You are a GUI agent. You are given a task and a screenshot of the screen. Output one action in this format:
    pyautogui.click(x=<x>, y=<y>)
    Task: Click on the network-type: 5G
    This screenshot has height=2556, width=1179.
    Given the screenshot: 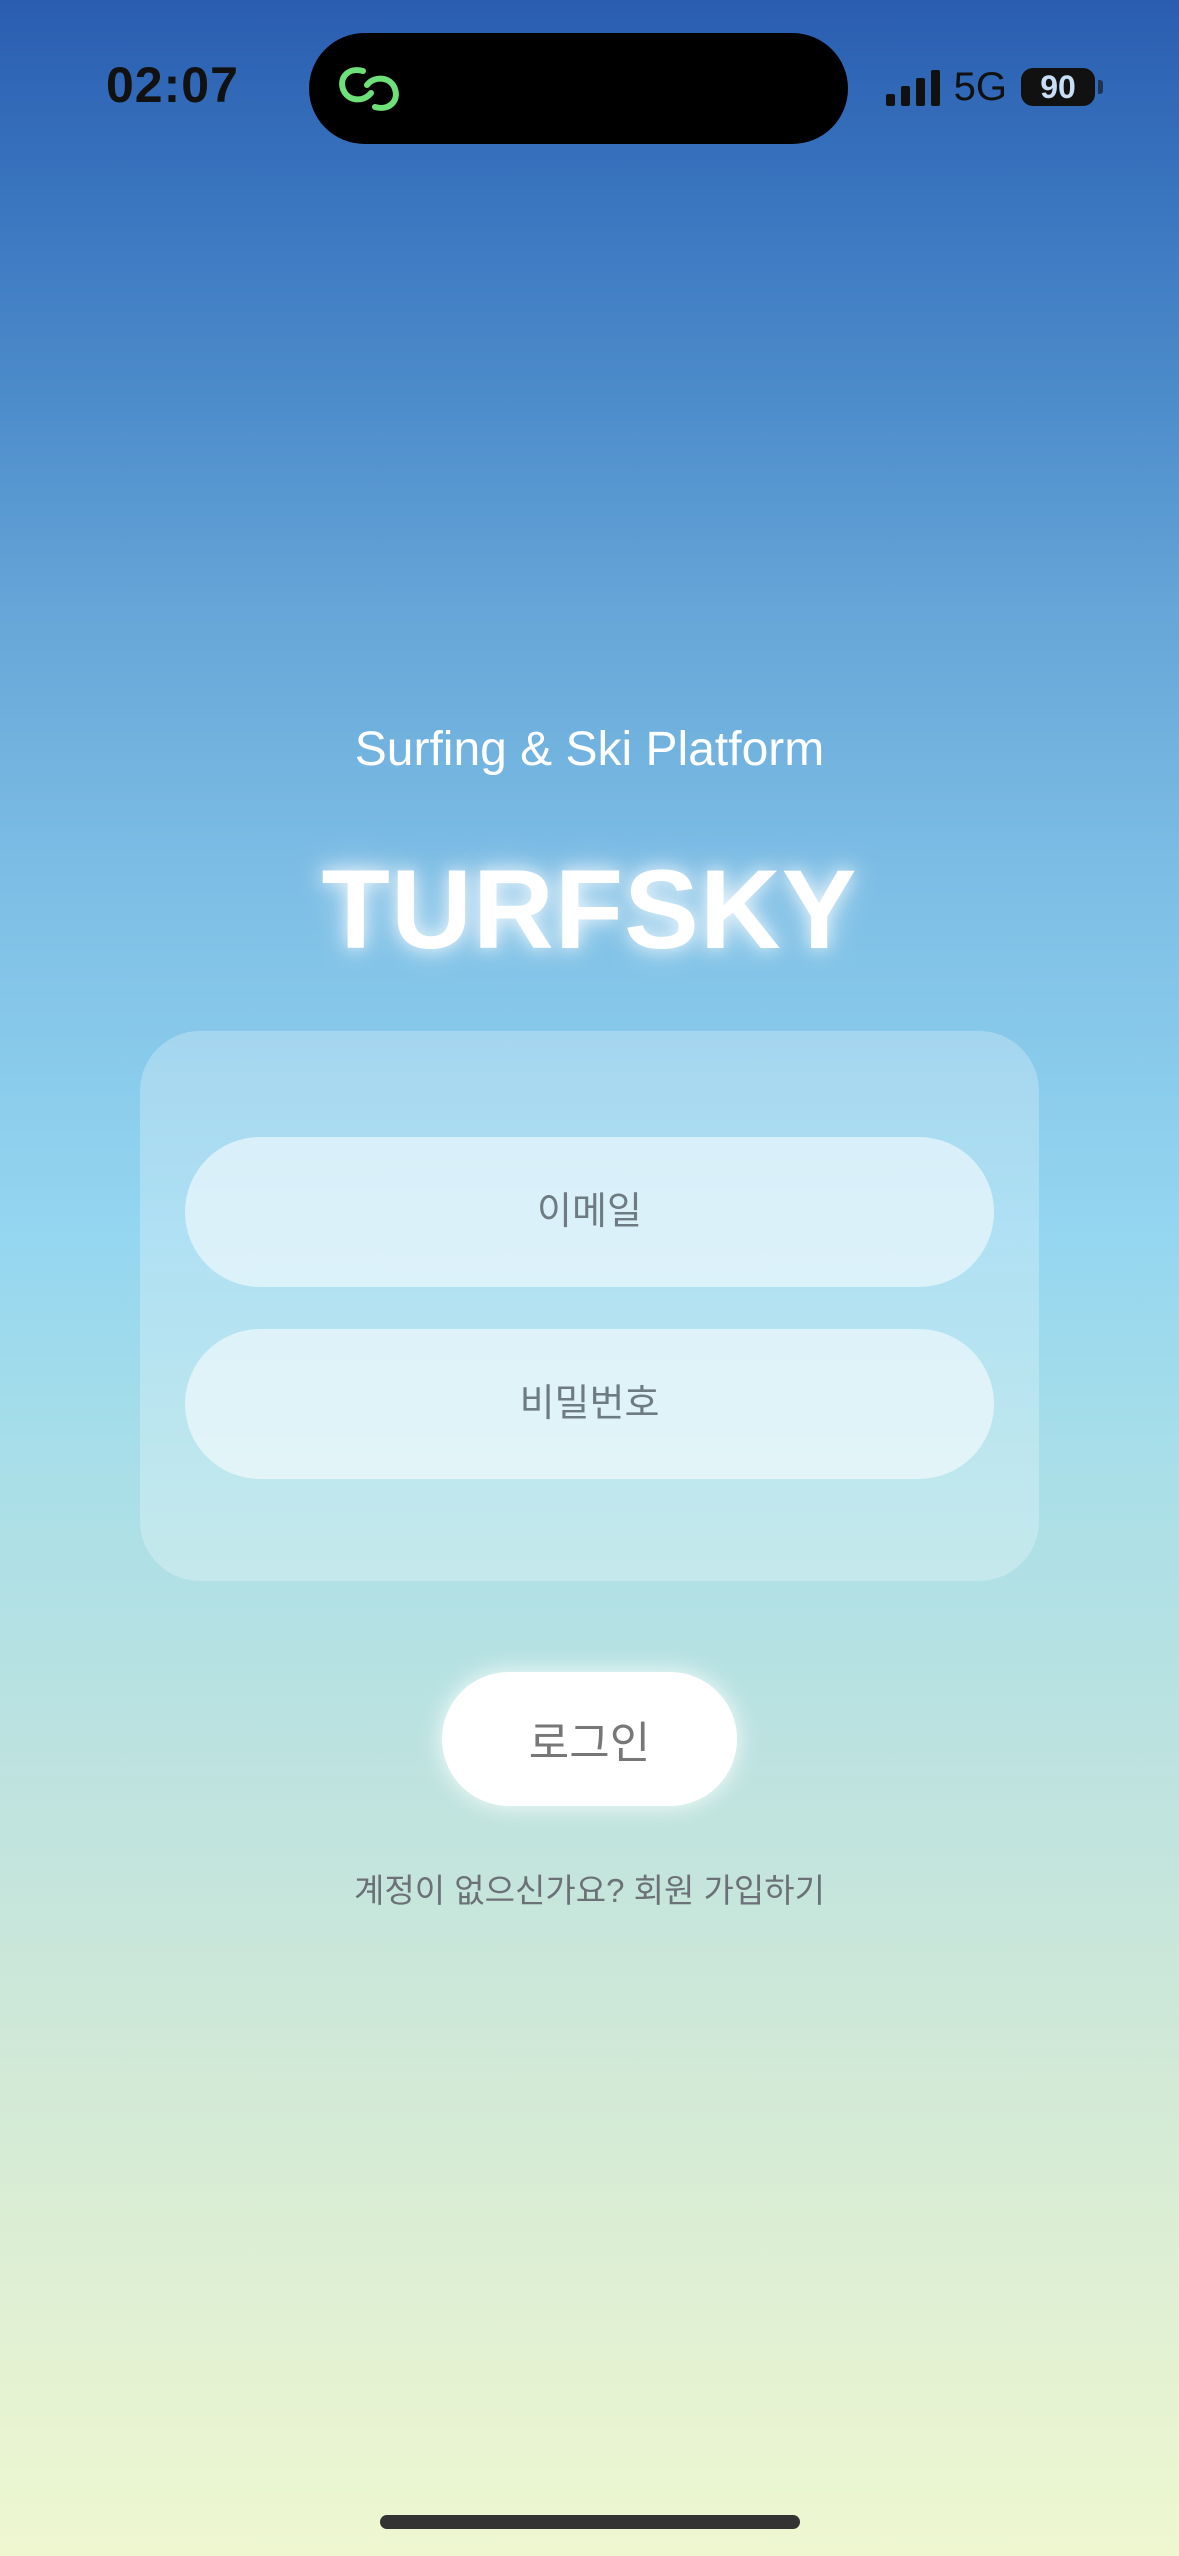 What is the action you would take?
    pyautogui.click(x=980, y=86)
    